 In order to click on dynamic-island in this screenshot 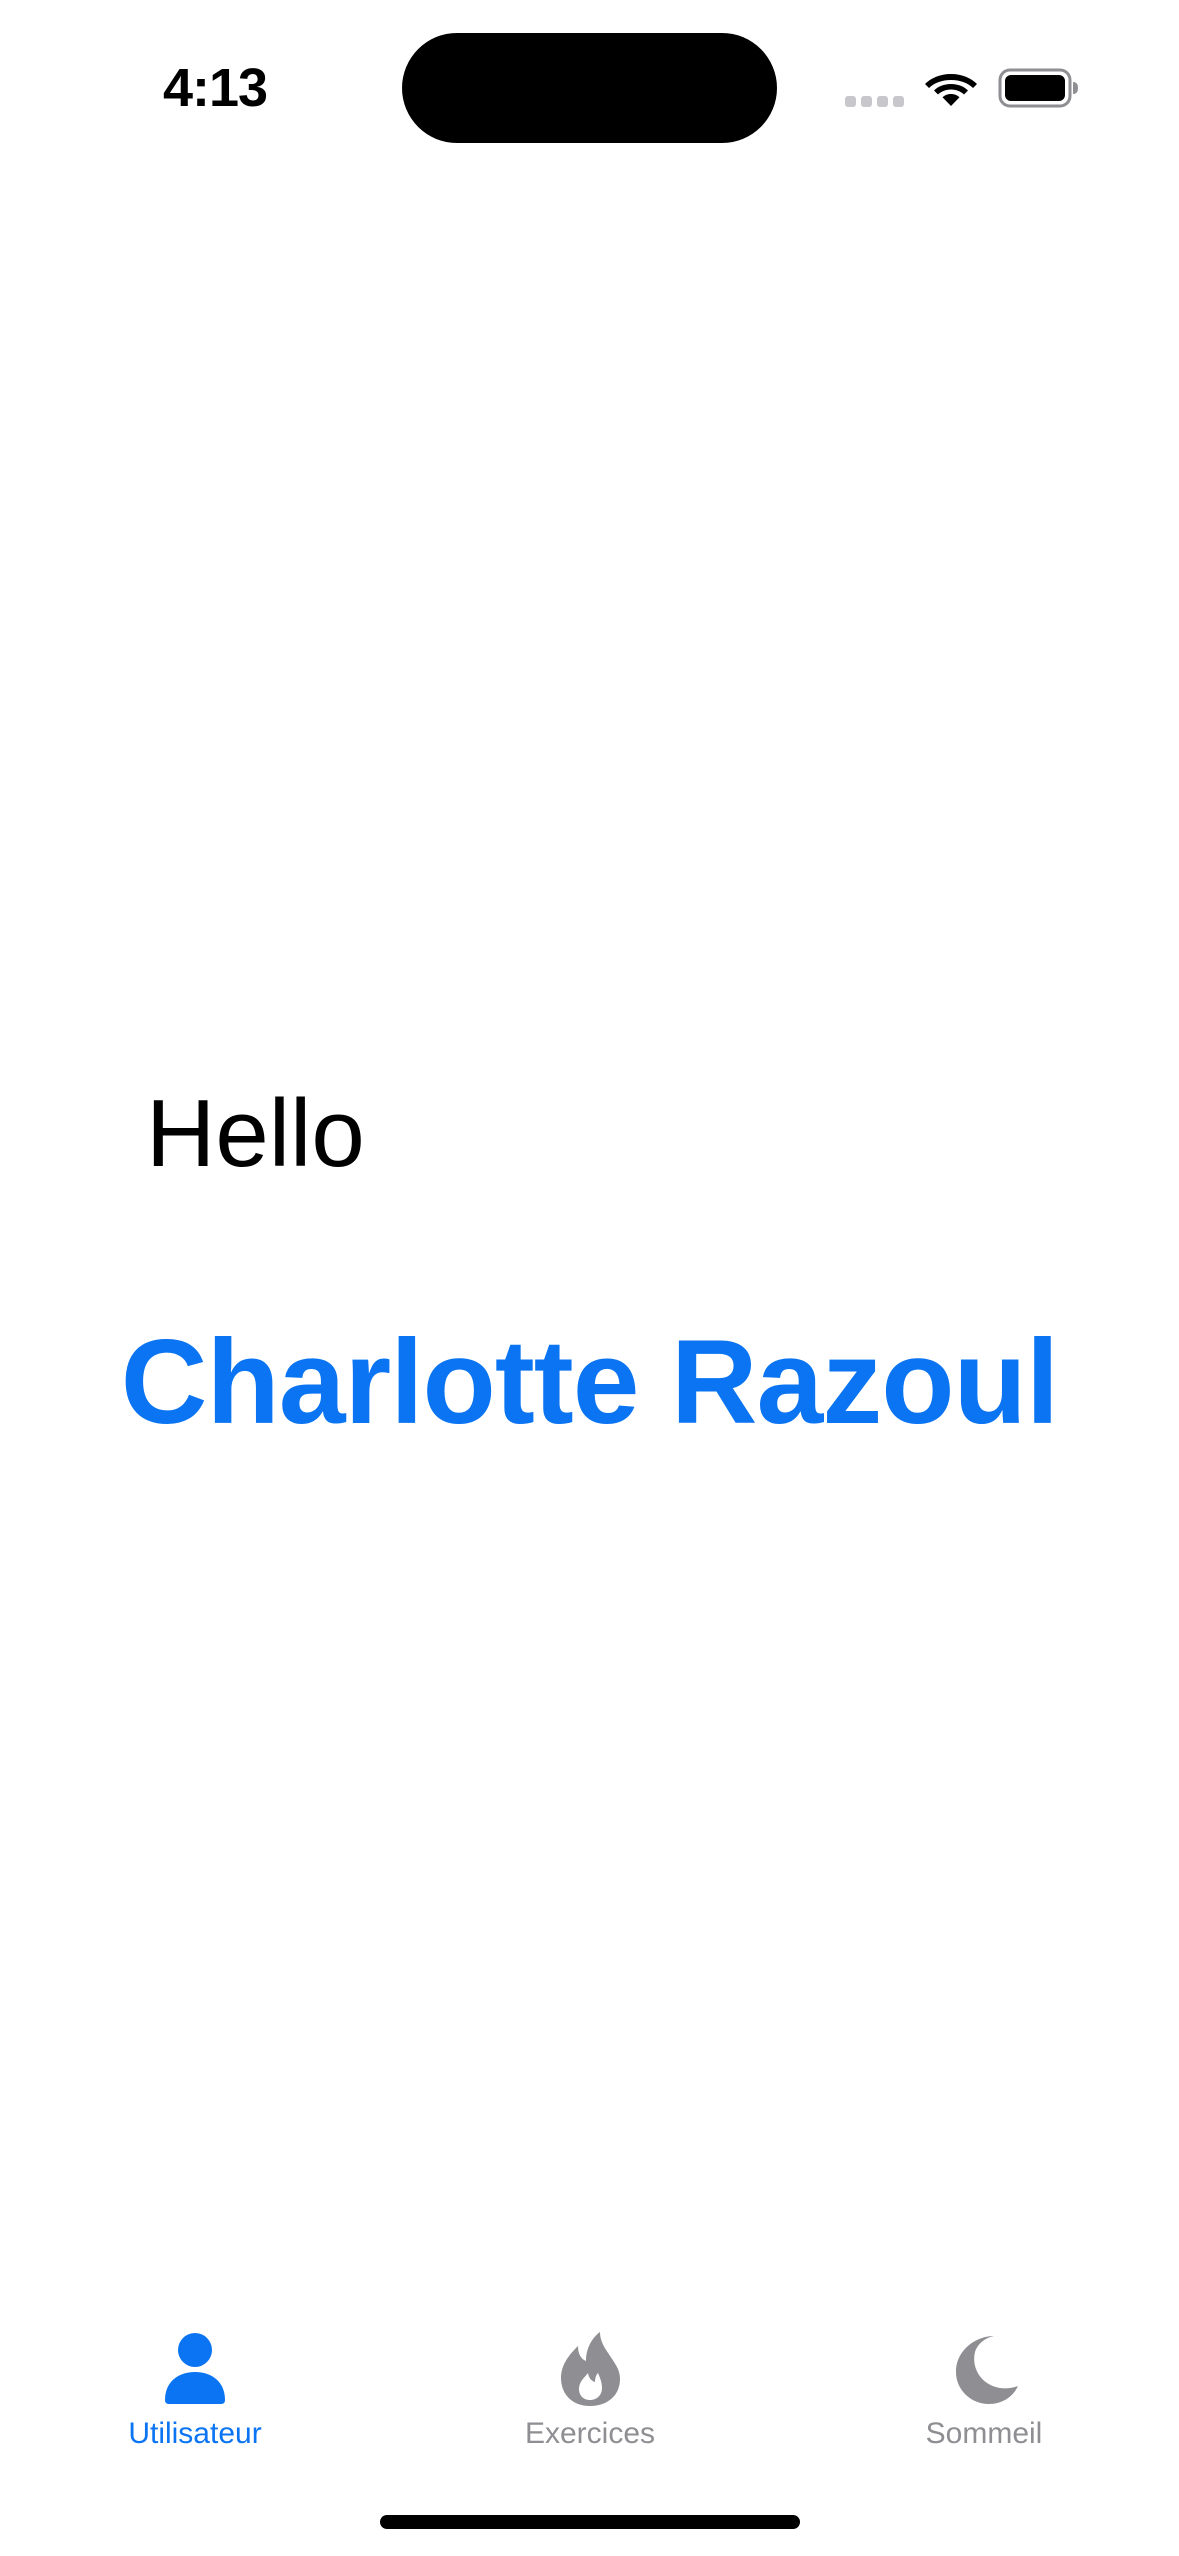, I will do `click(589, 88)`.